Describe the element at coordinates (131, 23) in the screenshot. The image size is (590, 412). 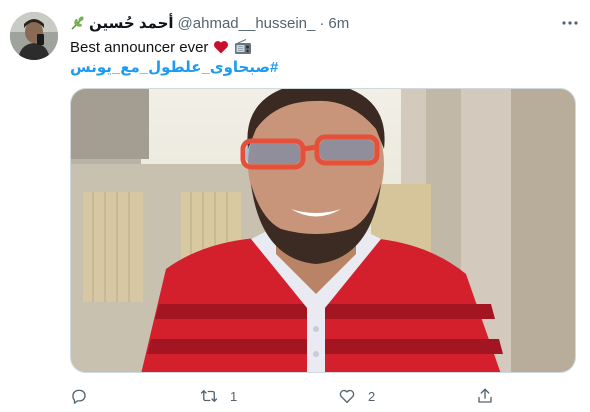
I see `display-name: أحمد حُسين` at that location.